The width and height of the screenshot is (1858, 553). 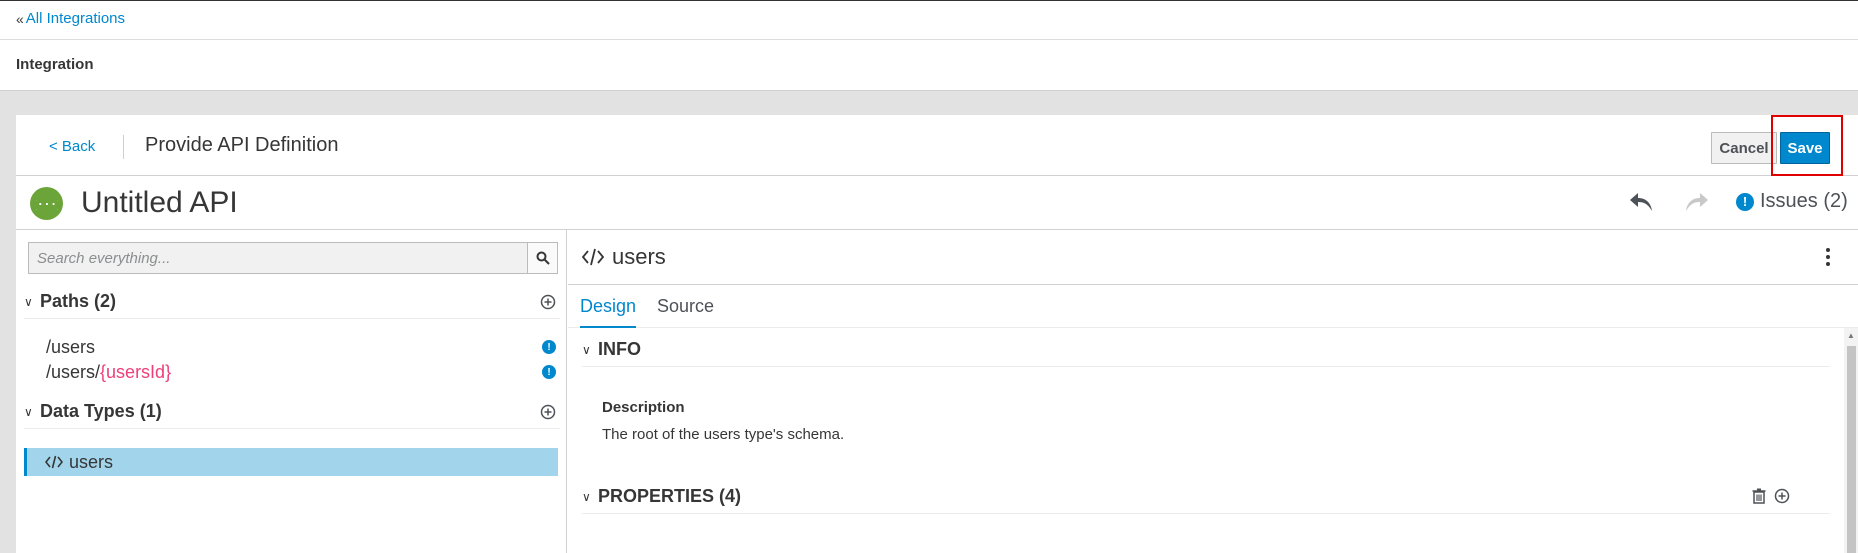 I want to click on breadcrumb: « All Integrations, so click(x=70, y=18).